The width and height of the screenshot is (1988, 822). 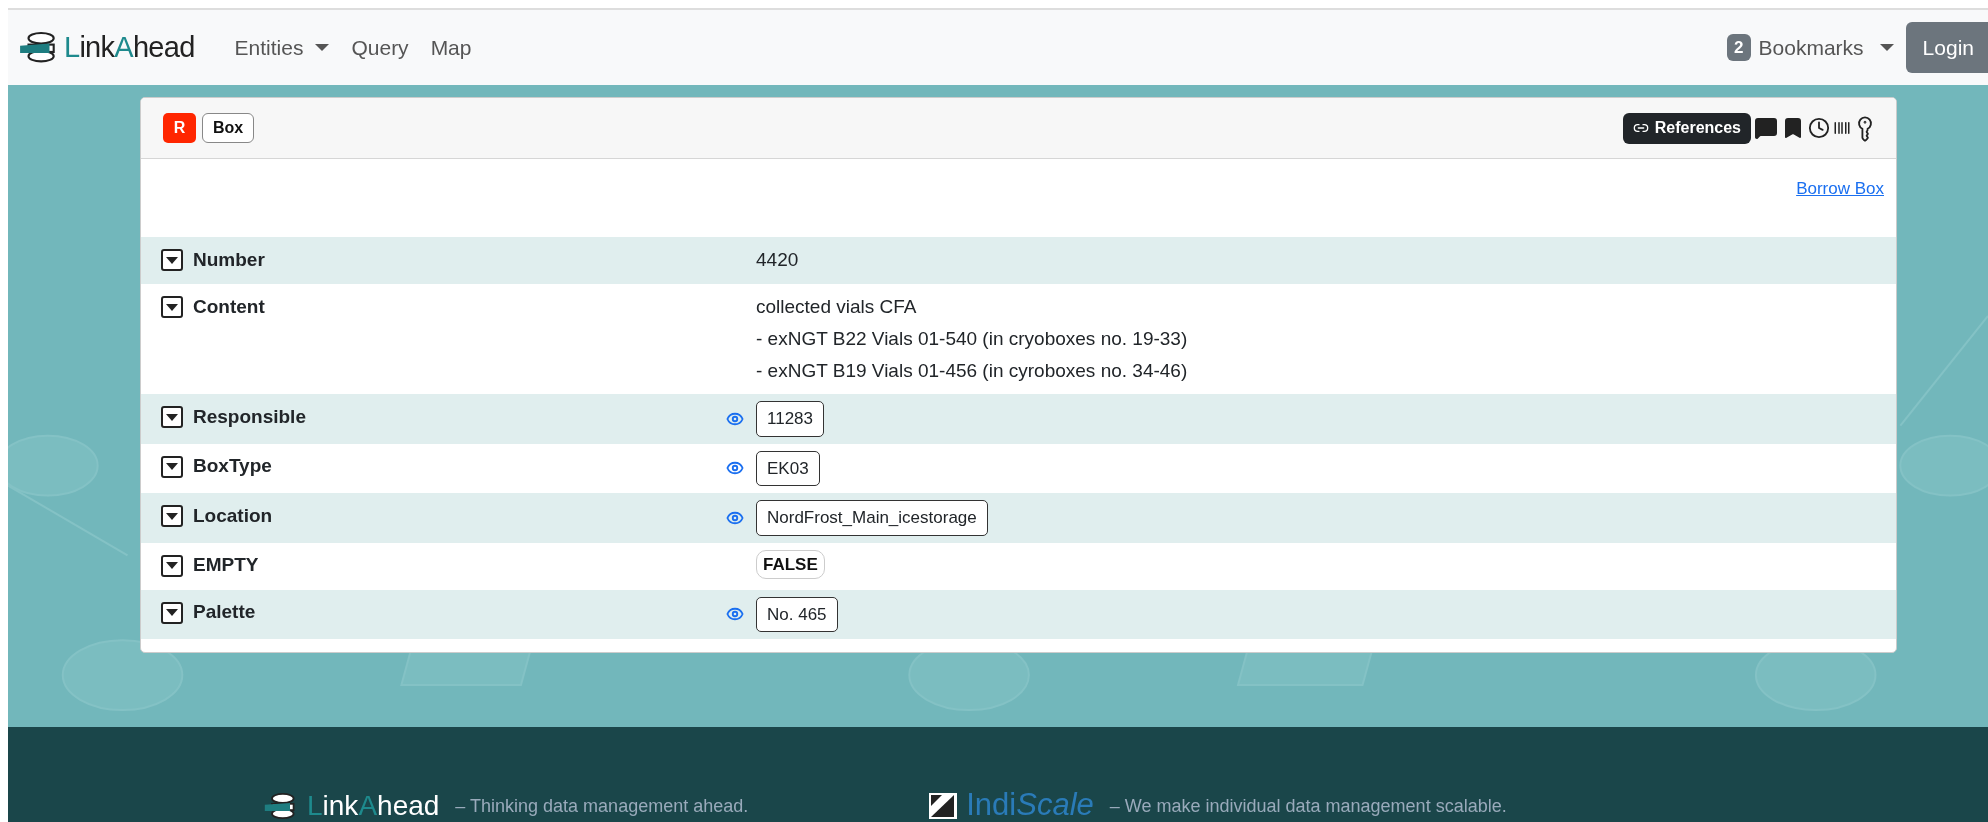 What do you see at coordinates (1766, 128) in the screenshot?
I see `comment-icon` at bounding box center [1766, 128].